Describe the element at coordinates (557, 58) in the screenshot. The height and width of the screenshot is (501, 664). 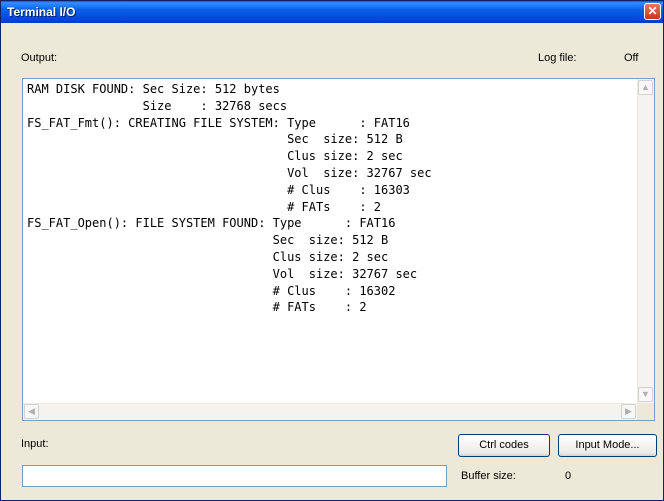
I see `log-file-label: Log file:` at that location.